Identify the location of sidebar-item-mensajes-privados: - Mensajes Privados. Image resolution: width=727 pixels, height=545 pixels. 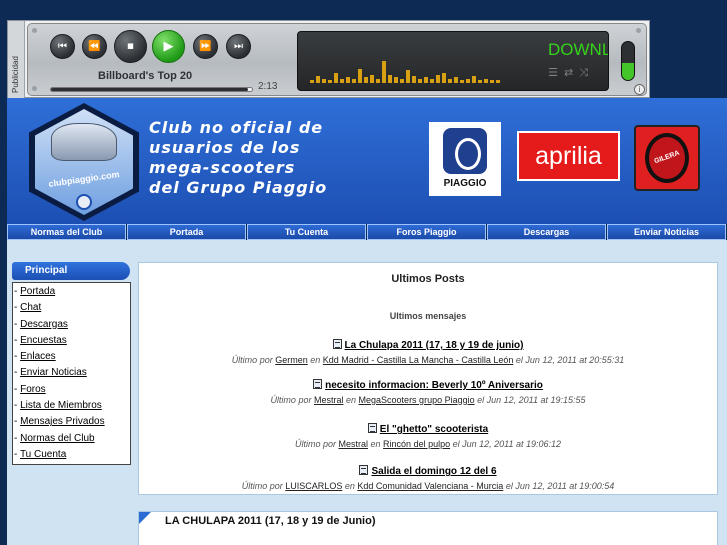
(71, 422).